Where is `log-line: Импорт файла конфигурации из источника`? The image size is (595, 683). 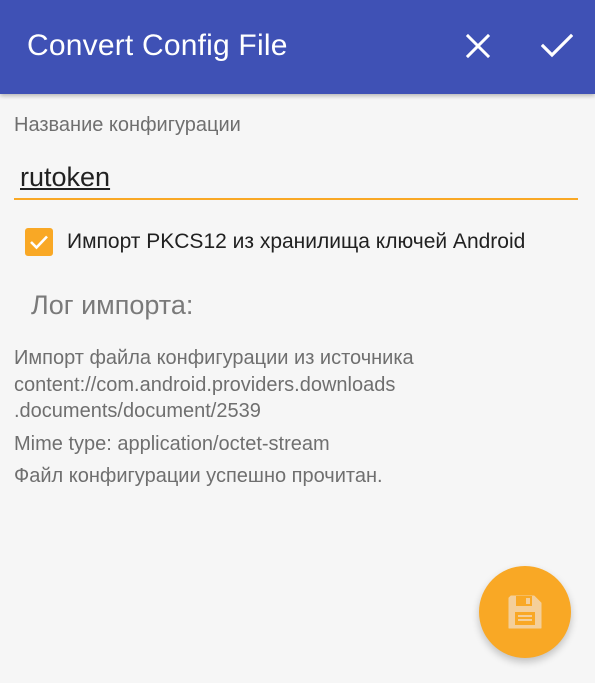
log-line: Импорт файла конфигурации из источника is located at coordinates (214, 358).